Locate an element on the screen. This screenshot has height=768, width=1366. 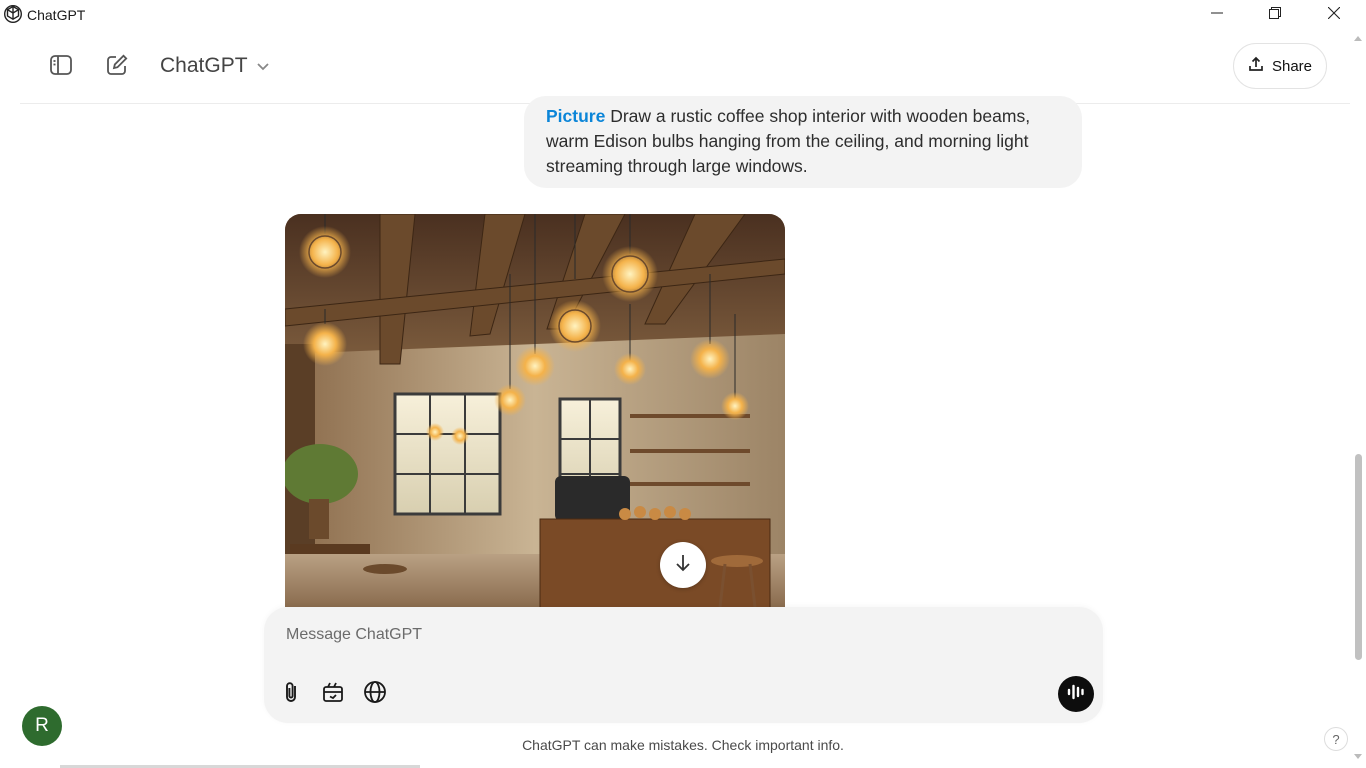
attach-button is located at coordinates (292, 694).